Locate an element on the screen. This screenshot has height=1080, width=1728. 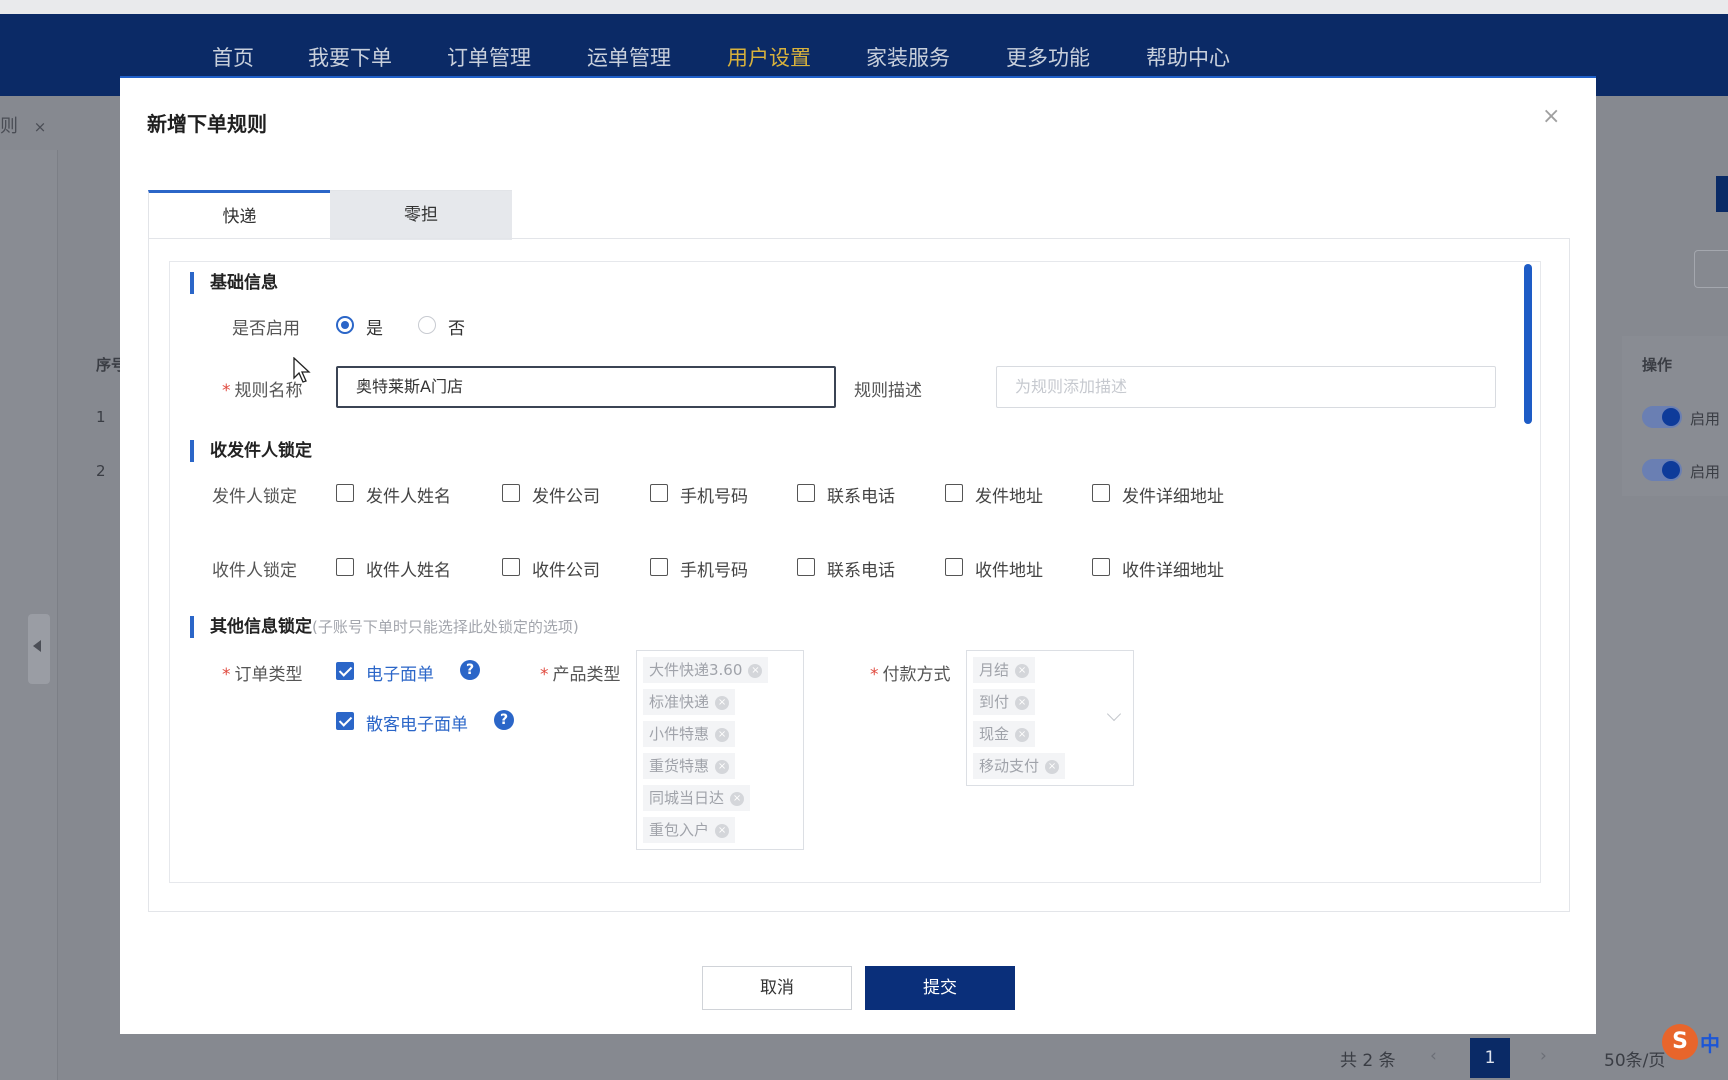
pager-prev-icon: ‹ is located at coordinates (1433, 1056).